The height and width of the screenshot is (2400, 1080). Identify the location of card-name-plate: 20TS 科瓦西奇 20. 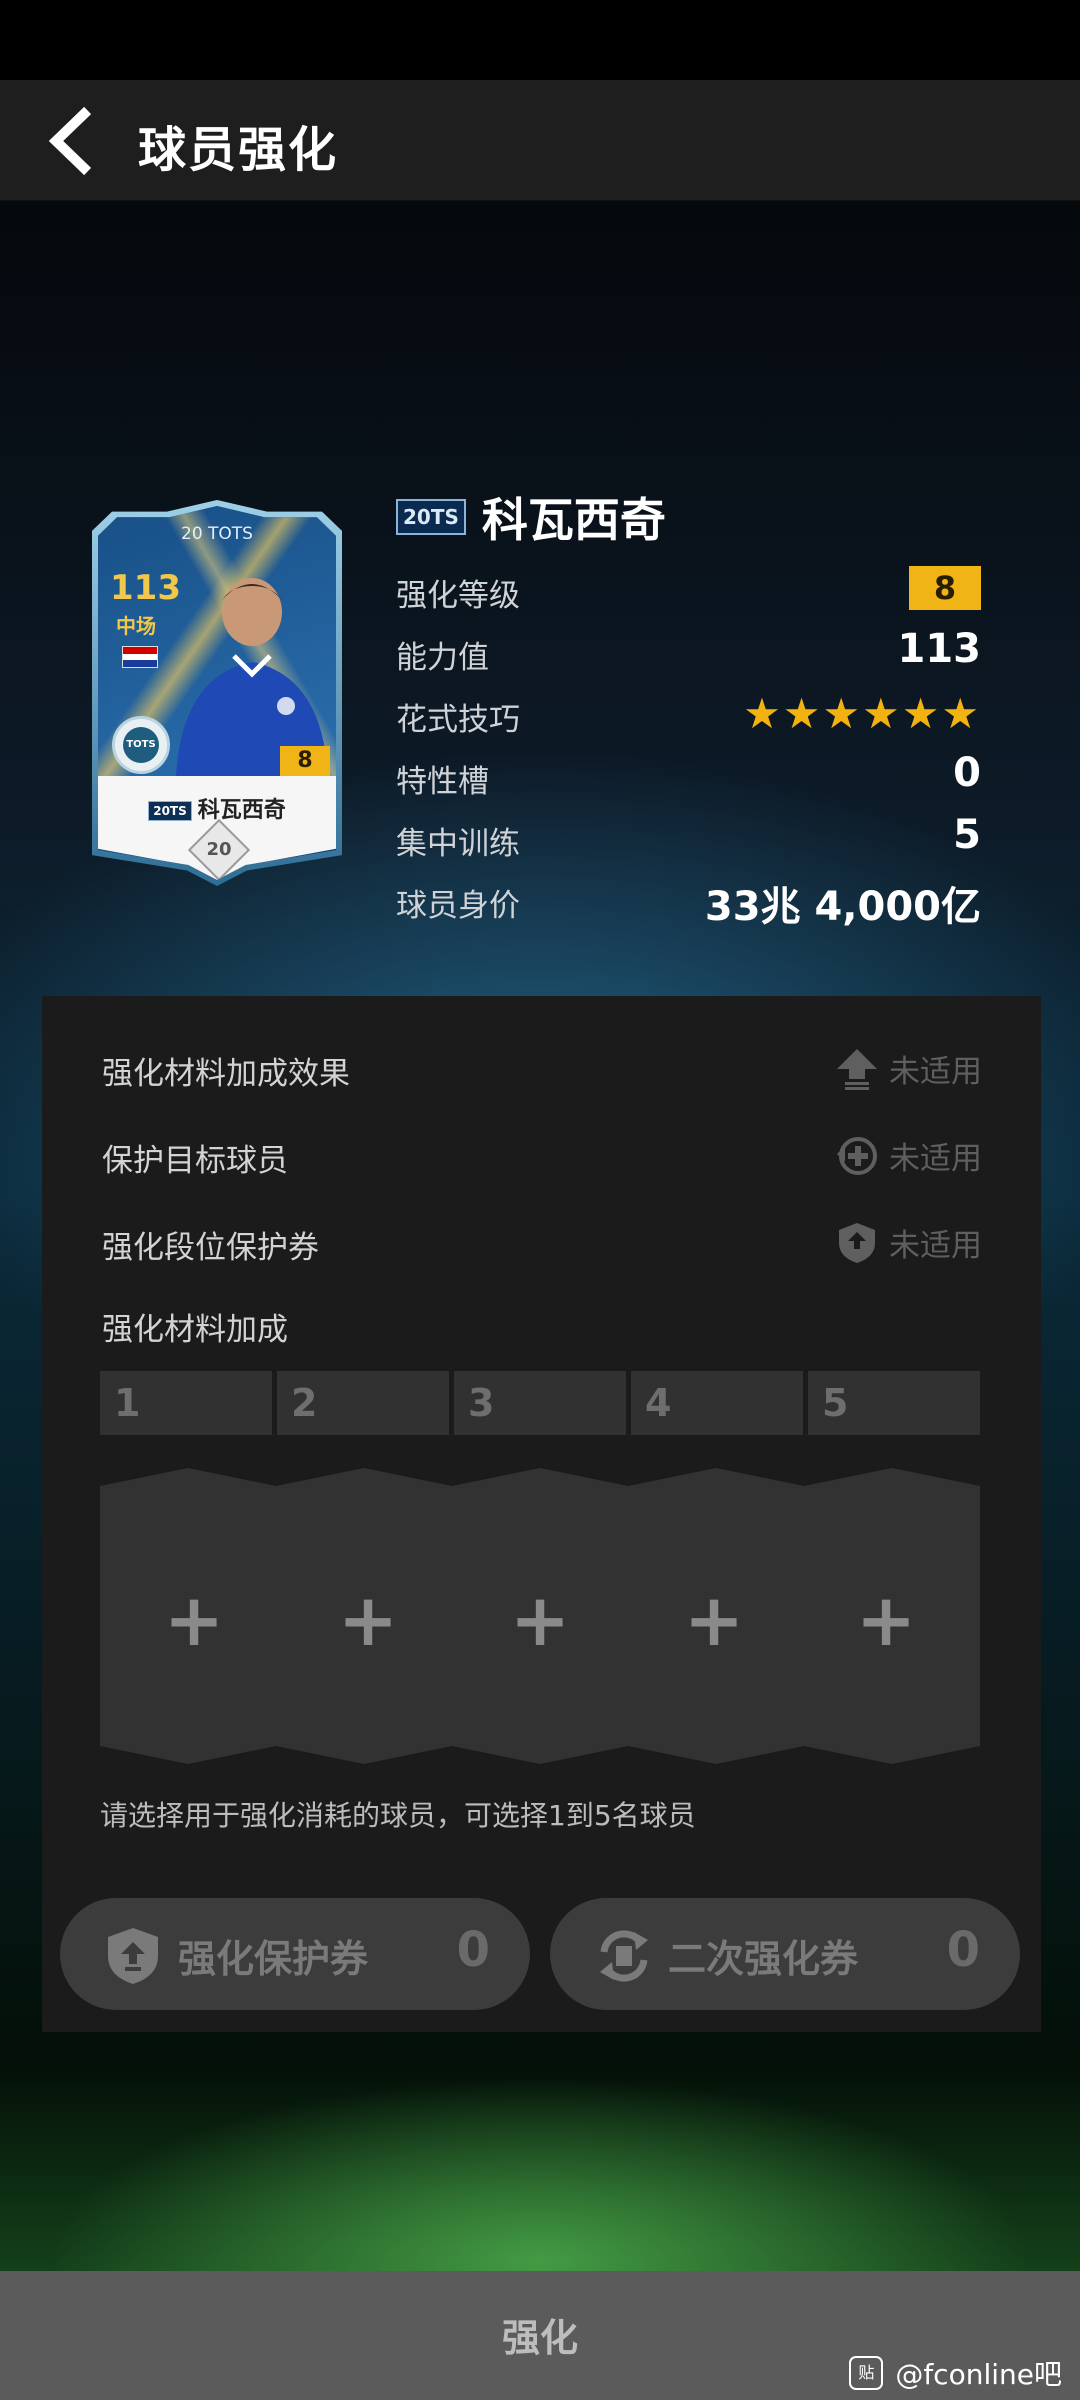
(217, 828).